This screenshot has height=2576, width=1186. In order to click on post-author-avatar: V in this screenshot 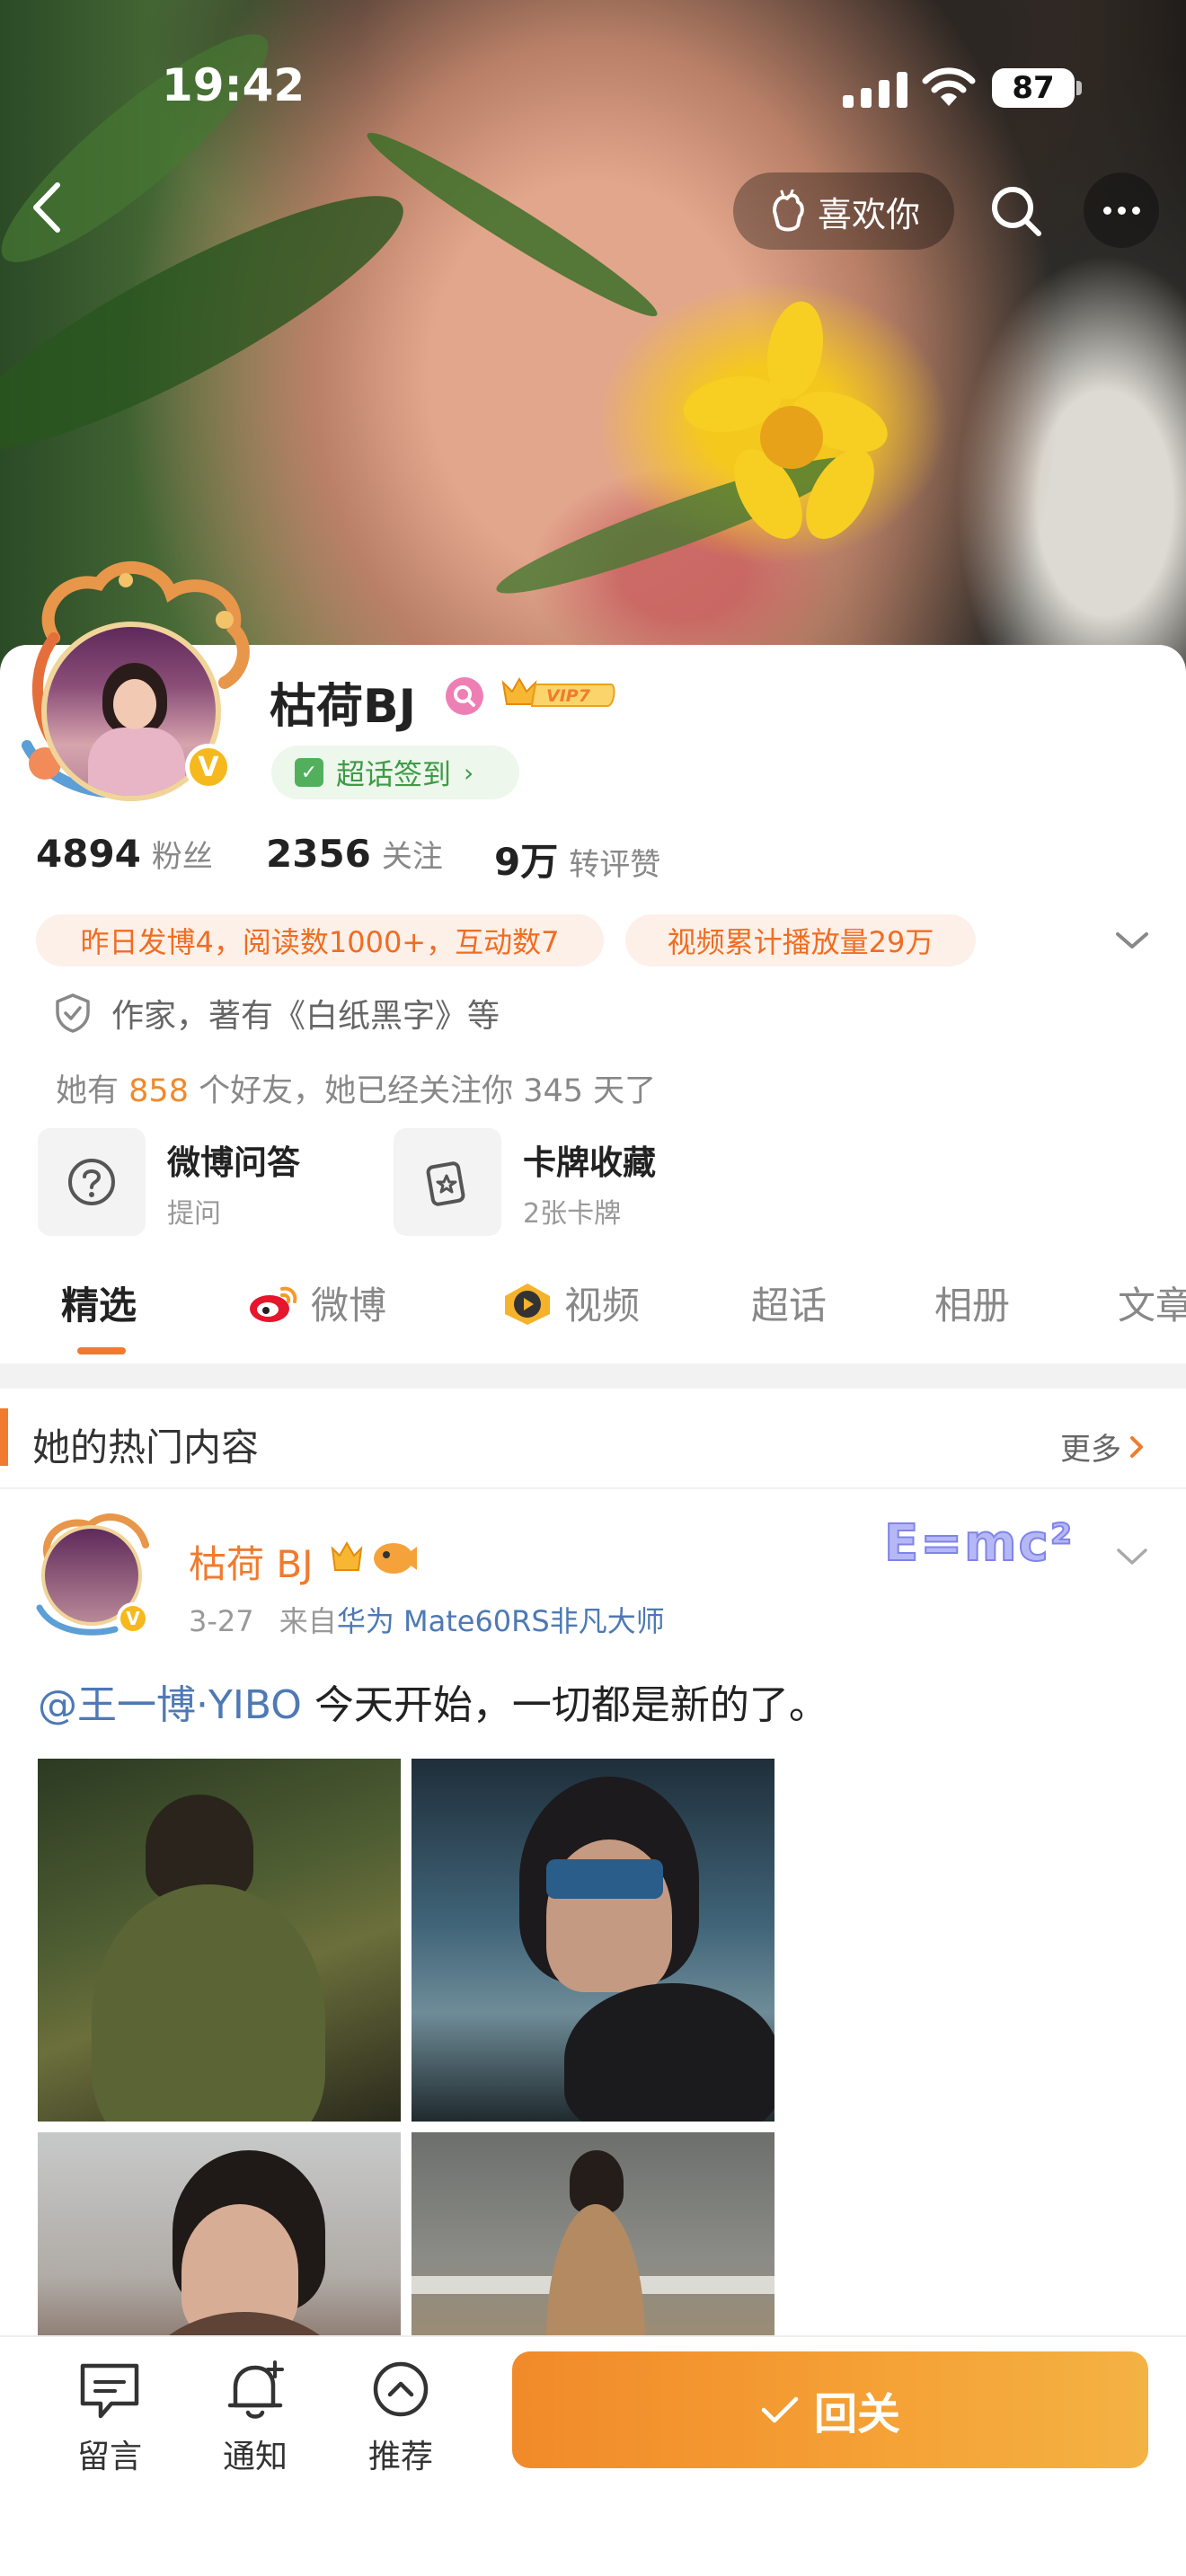, I will do `click(93, 1572)`.